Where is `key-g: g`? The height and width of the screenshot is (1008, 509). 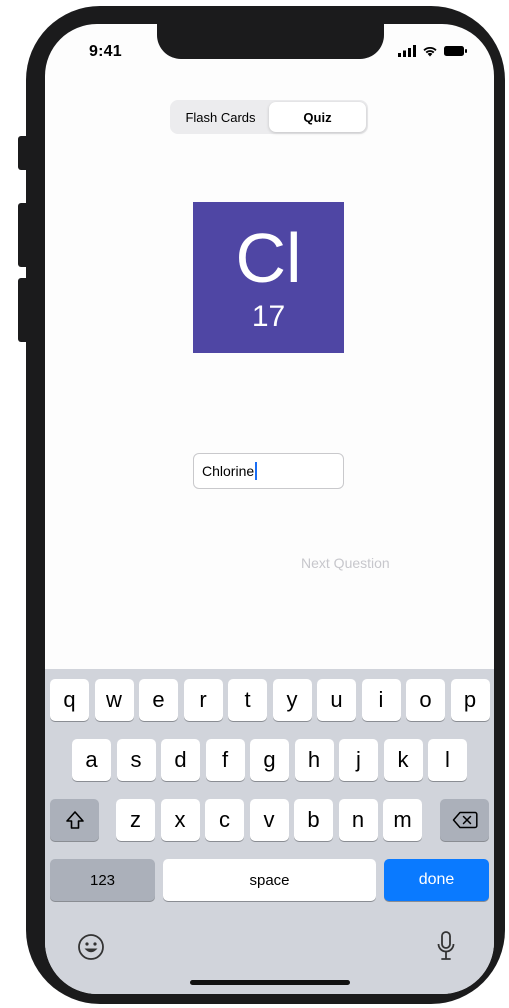
key-g: g is located at coordinates (269, 760).